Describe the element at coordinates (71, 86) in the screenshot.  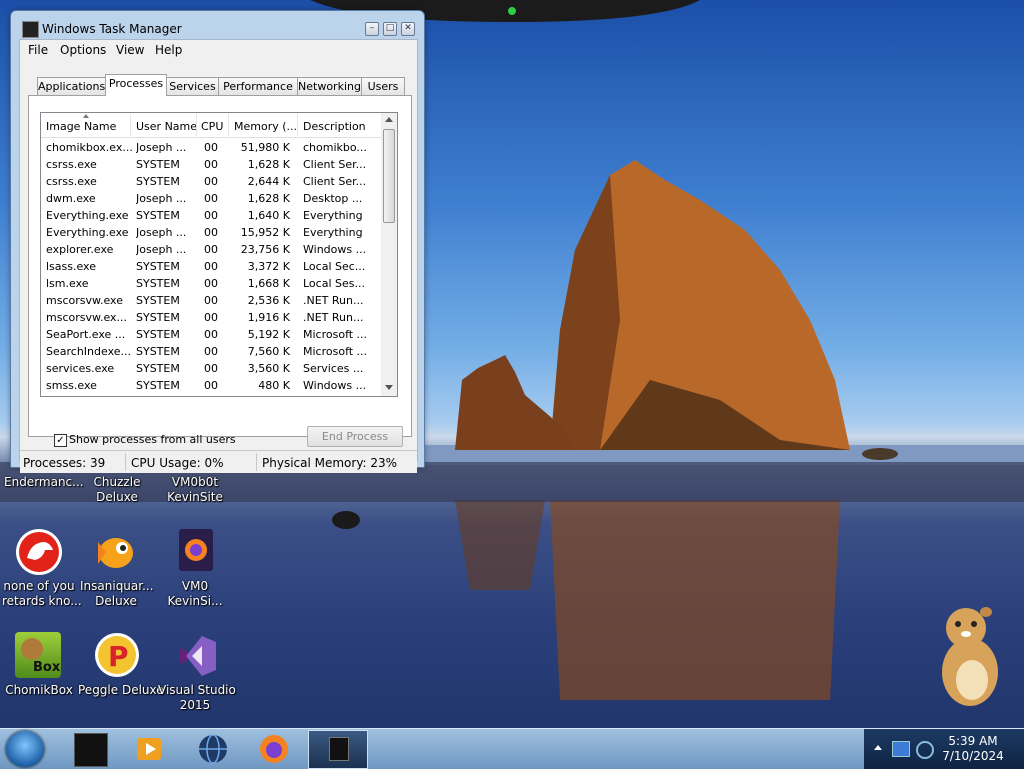
I see `tab-applications: Applications` at that location.